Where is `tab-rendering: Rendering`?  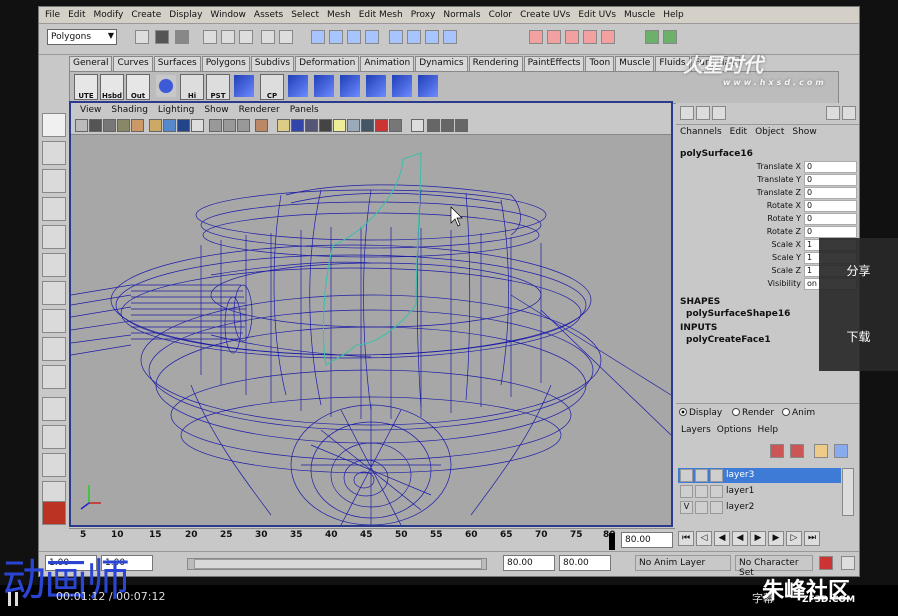 tab-rendering: Rendering is located at coordinates (495, 63).